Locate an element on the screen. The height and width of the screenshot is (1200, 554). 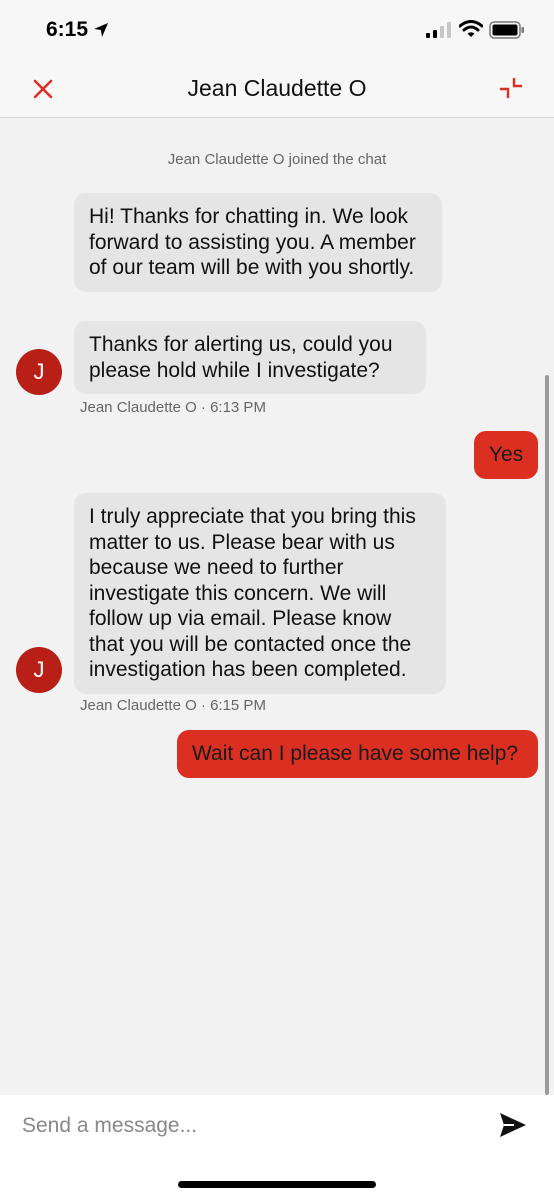
status-time: 6:15 is located at coordinates (67, 29).